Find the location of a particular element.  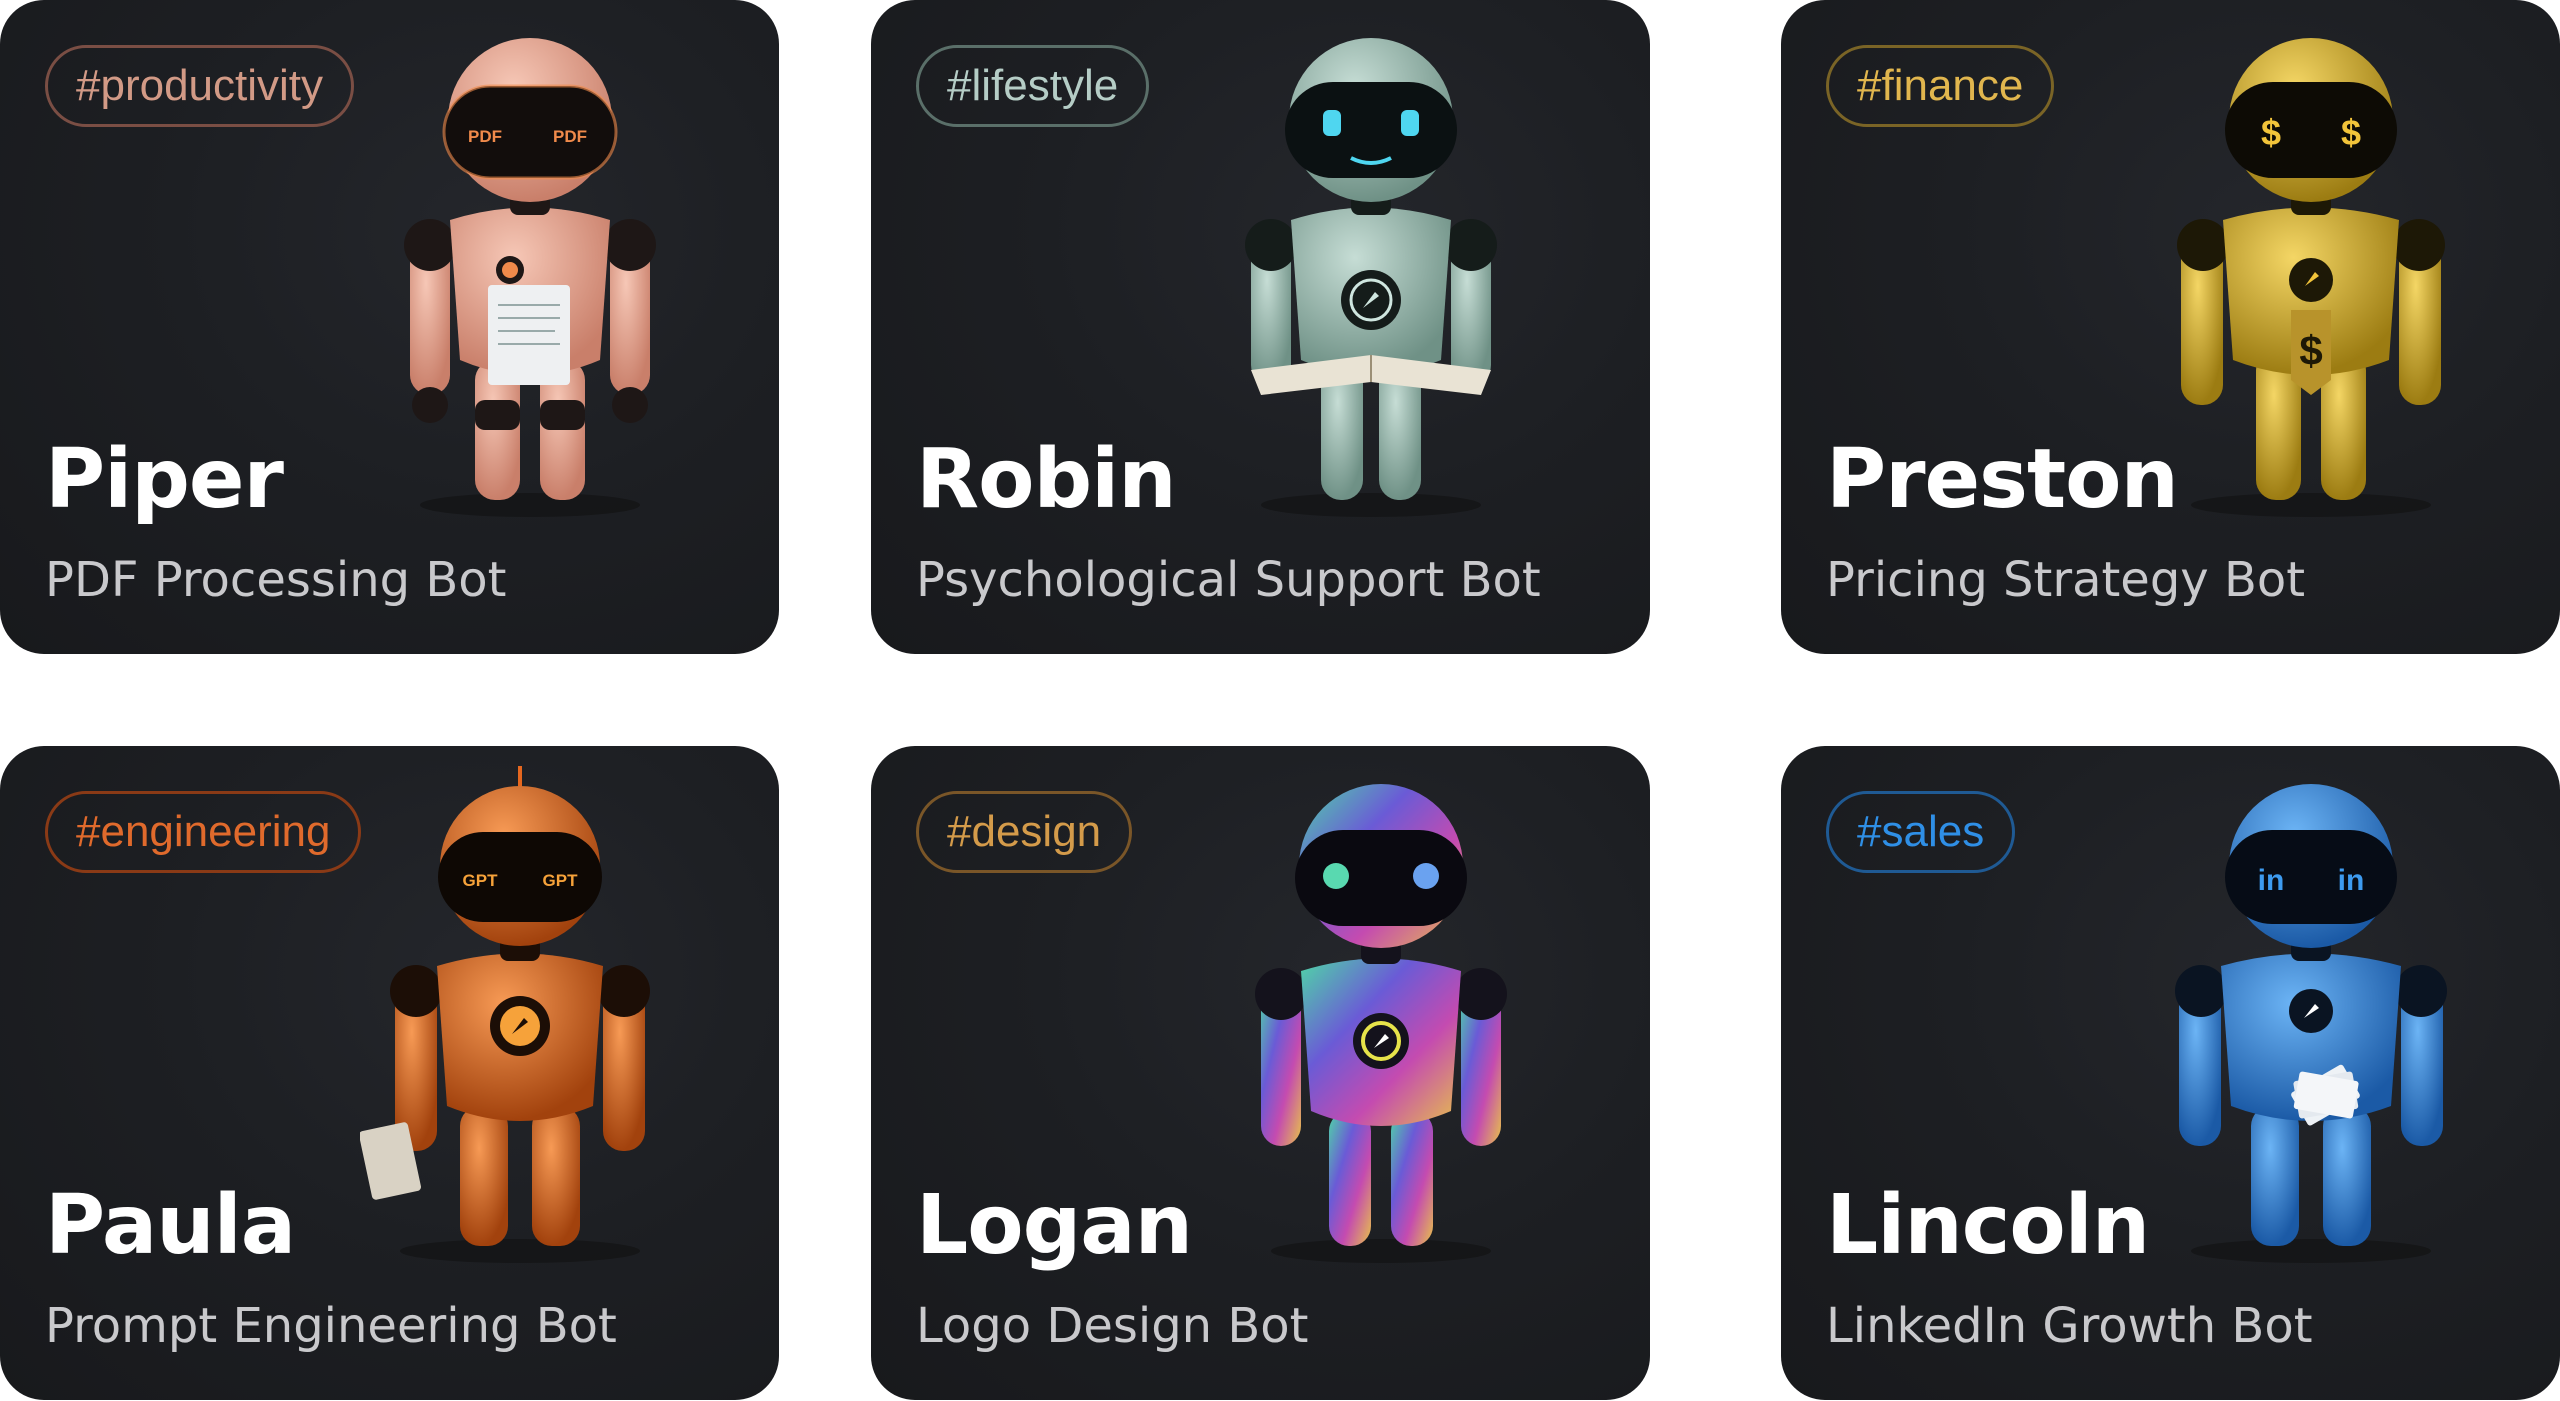

category-tag: #design is located at coordinates (1024, 832).